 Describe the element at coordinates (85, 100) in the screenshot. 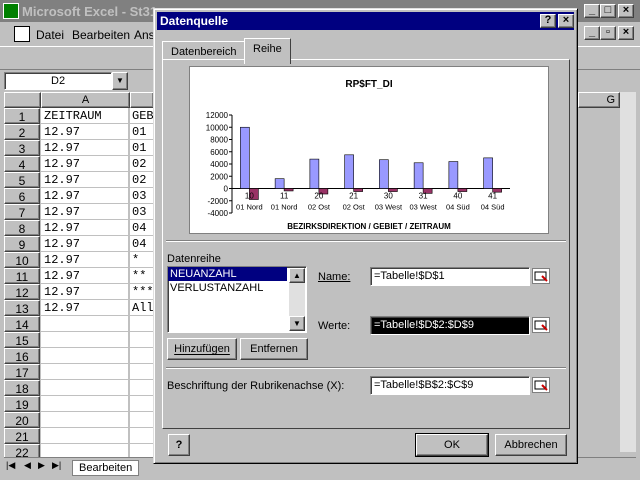

I see `column-header-a: A` at that location.